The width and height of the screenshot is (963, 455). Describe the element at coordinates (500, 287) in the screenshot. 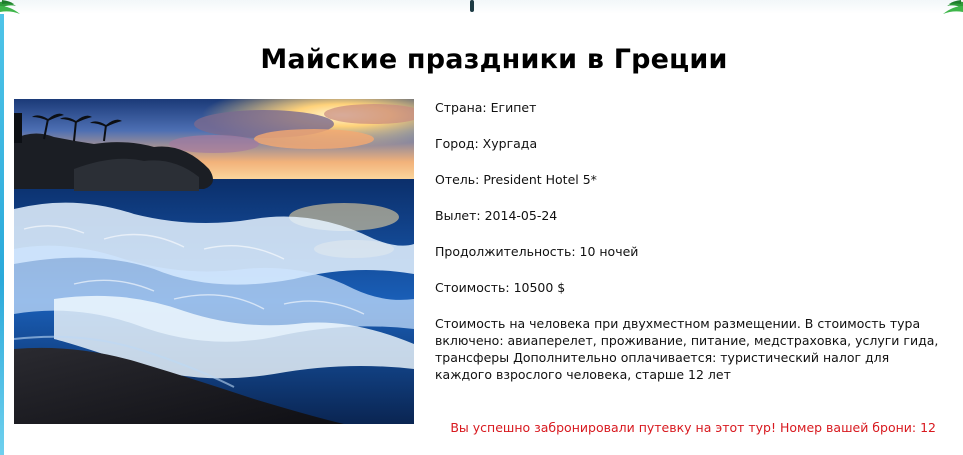

I see `tour-price: Стоимость: 10500 $` at that location.